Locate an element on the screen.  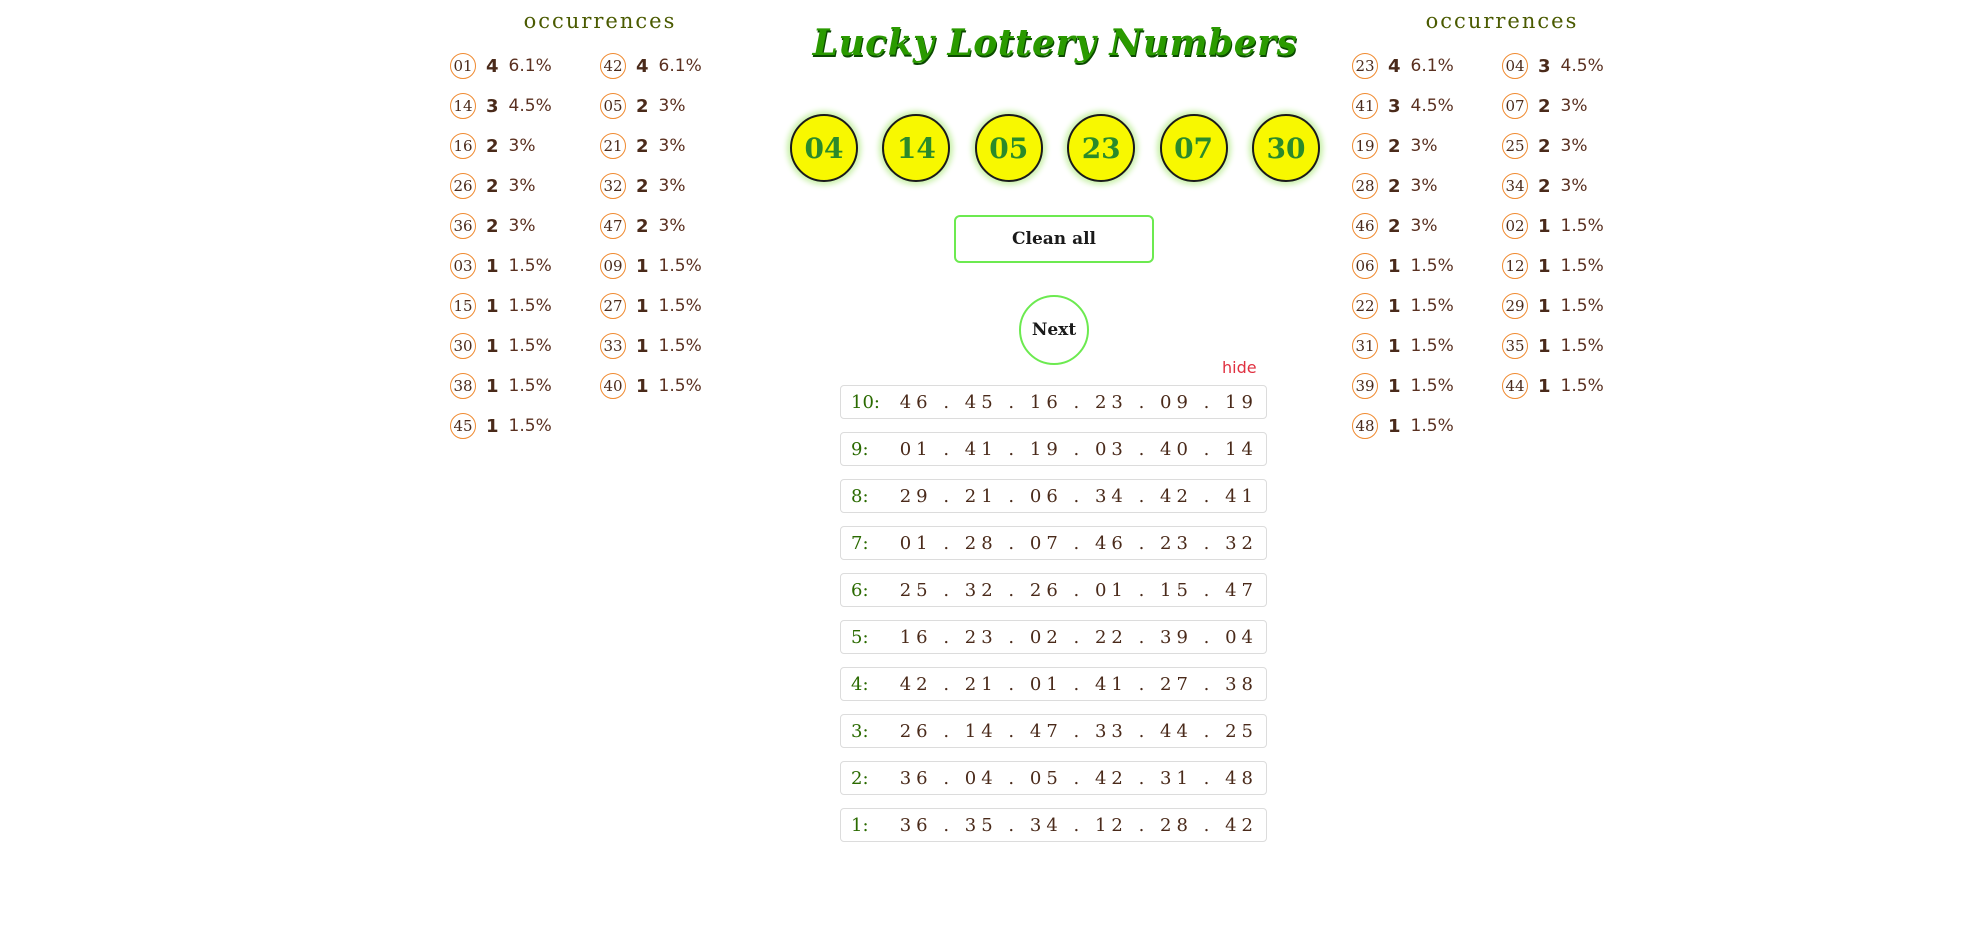
drawn-number-ball: 05 is located at coordinates (1008, 148).